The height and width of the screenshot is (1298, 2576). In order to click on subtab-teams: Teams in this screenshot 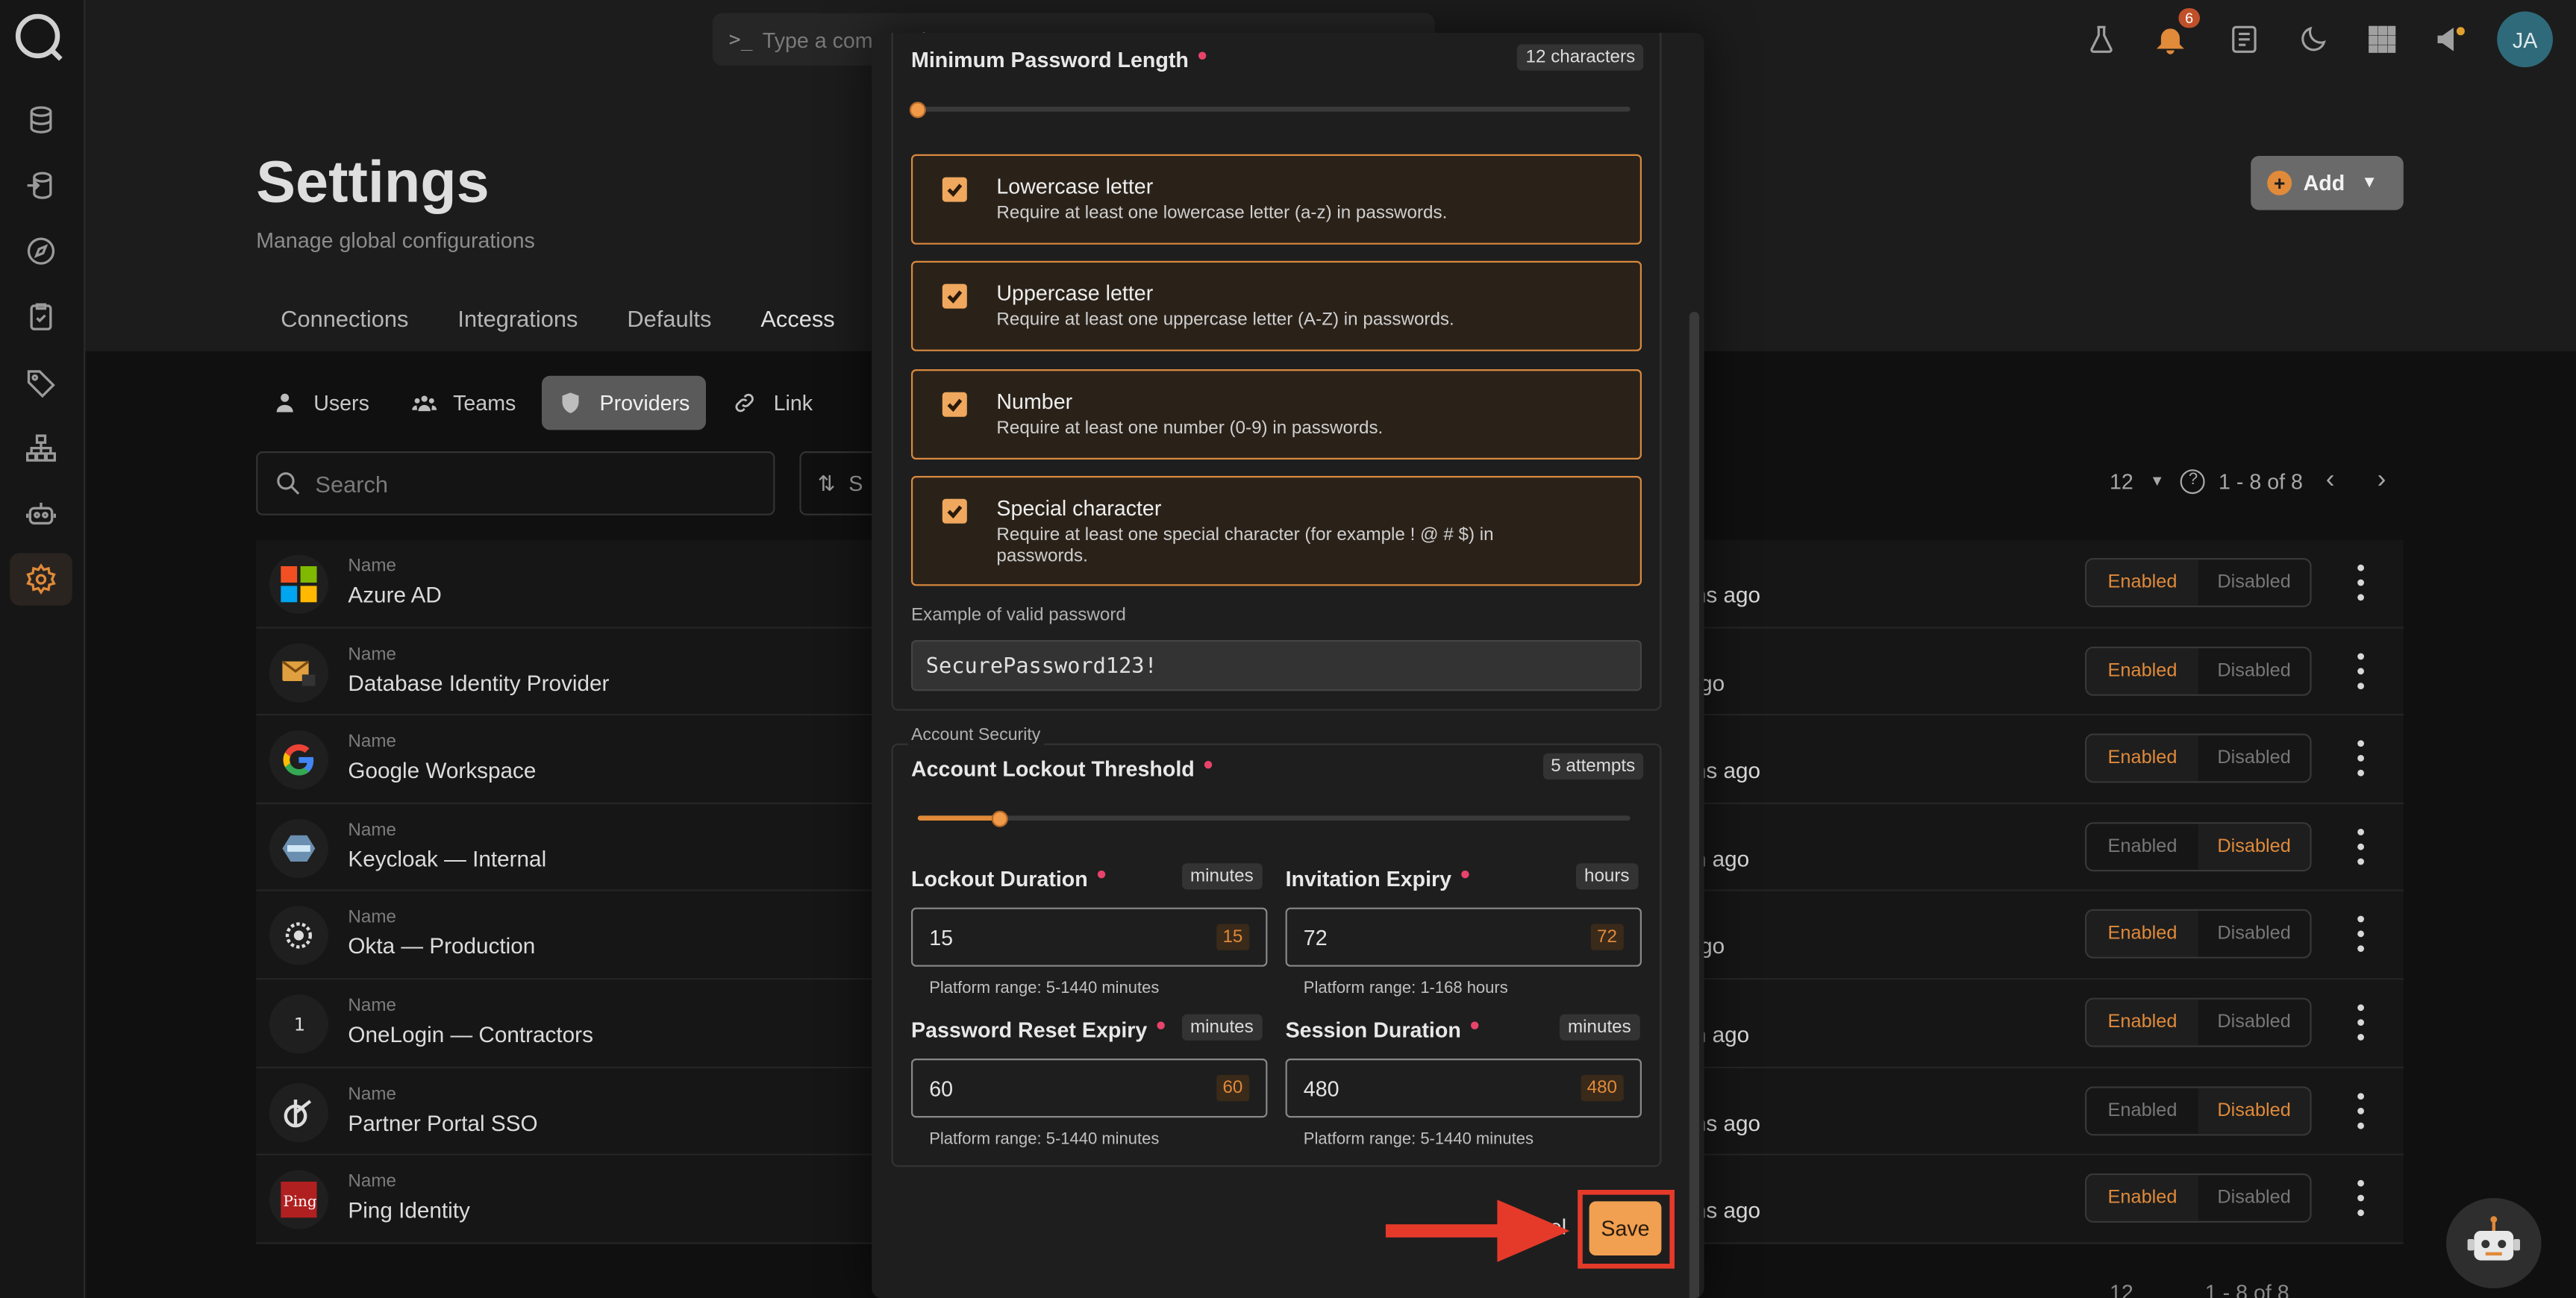, I will do `click(464, 403)`.